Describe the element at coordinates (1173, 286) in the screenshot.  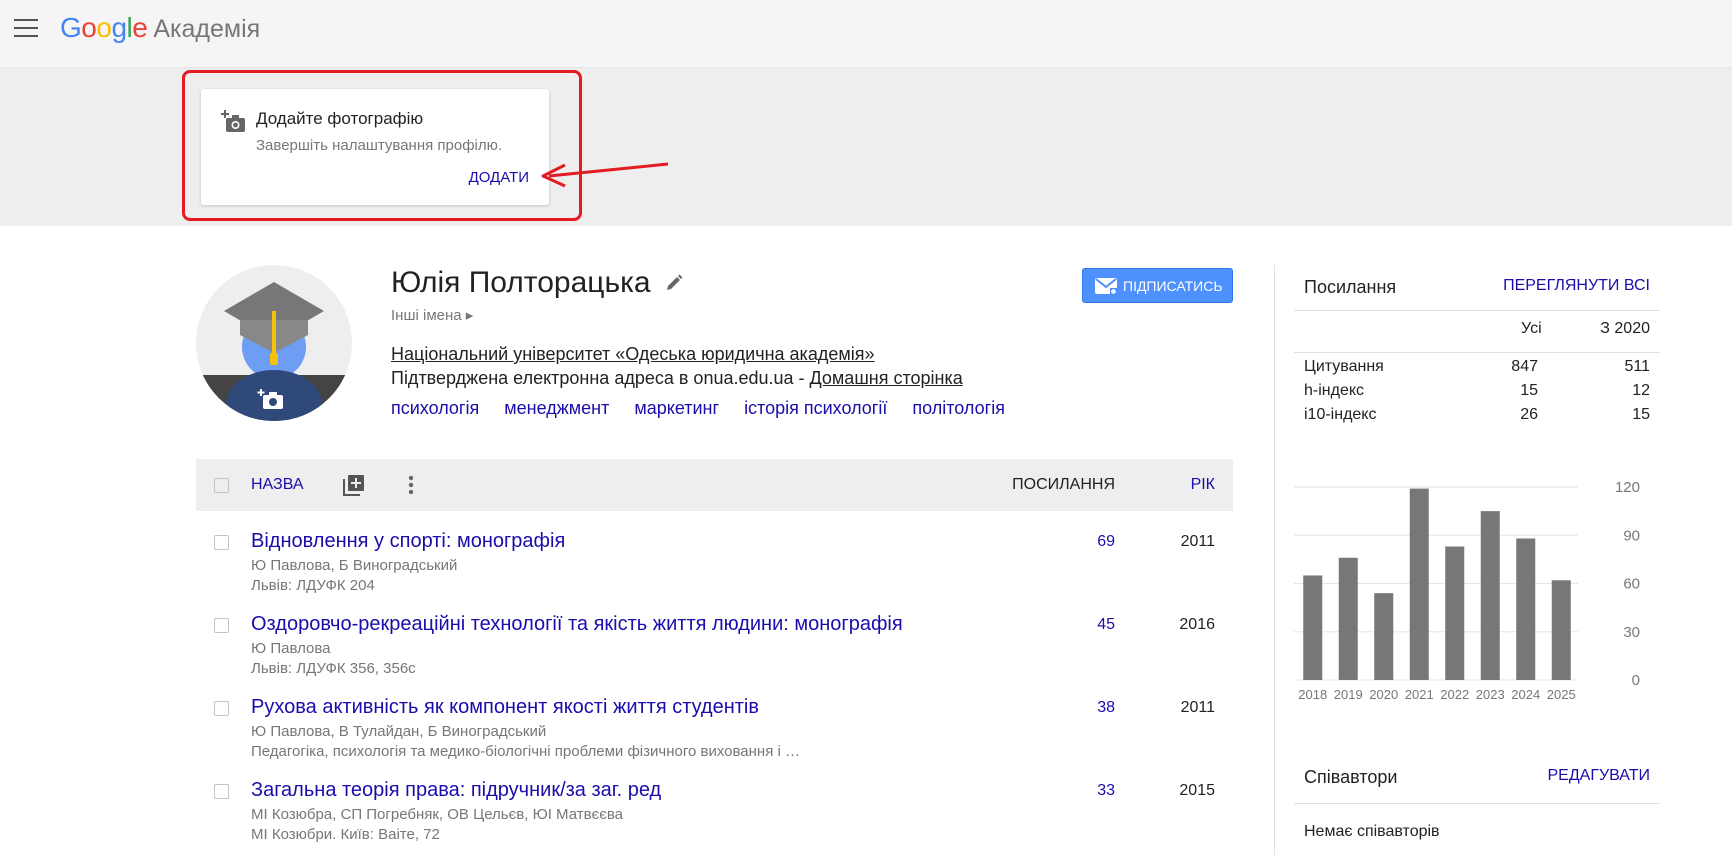
I see `follow-label: ПІДПИСАТИСЬ` at that location.